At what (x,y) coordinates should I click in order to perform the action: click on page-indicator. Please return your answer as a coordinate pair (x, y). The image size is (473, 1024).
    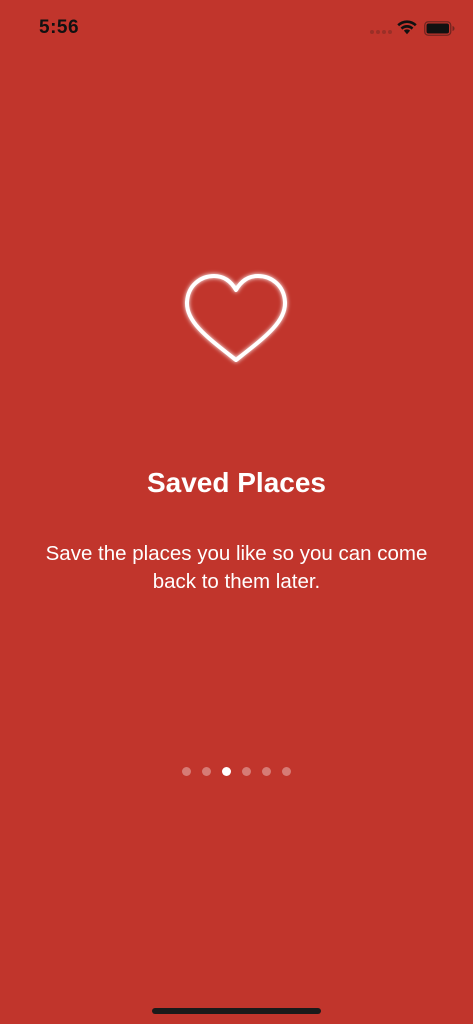
    Looking at the image, I should click on (236, 772).